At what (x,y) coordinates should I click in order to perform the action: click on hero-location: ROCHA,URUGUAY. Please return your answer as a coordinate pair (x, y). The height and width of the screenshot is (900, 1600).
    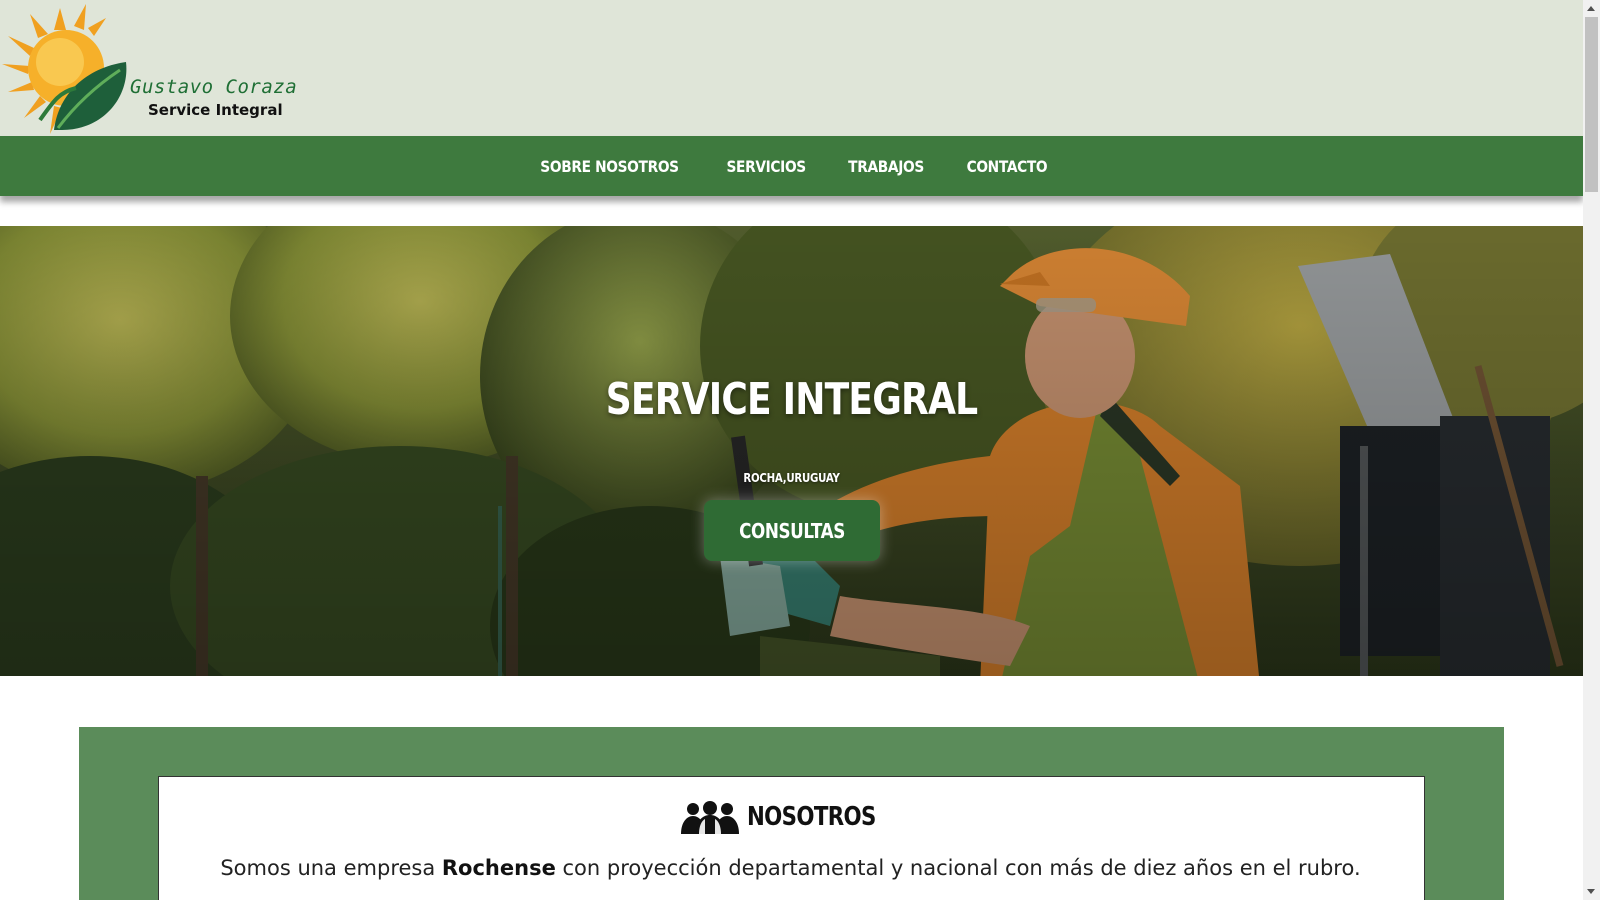
    Looking at the image, I should click on (791, 478).